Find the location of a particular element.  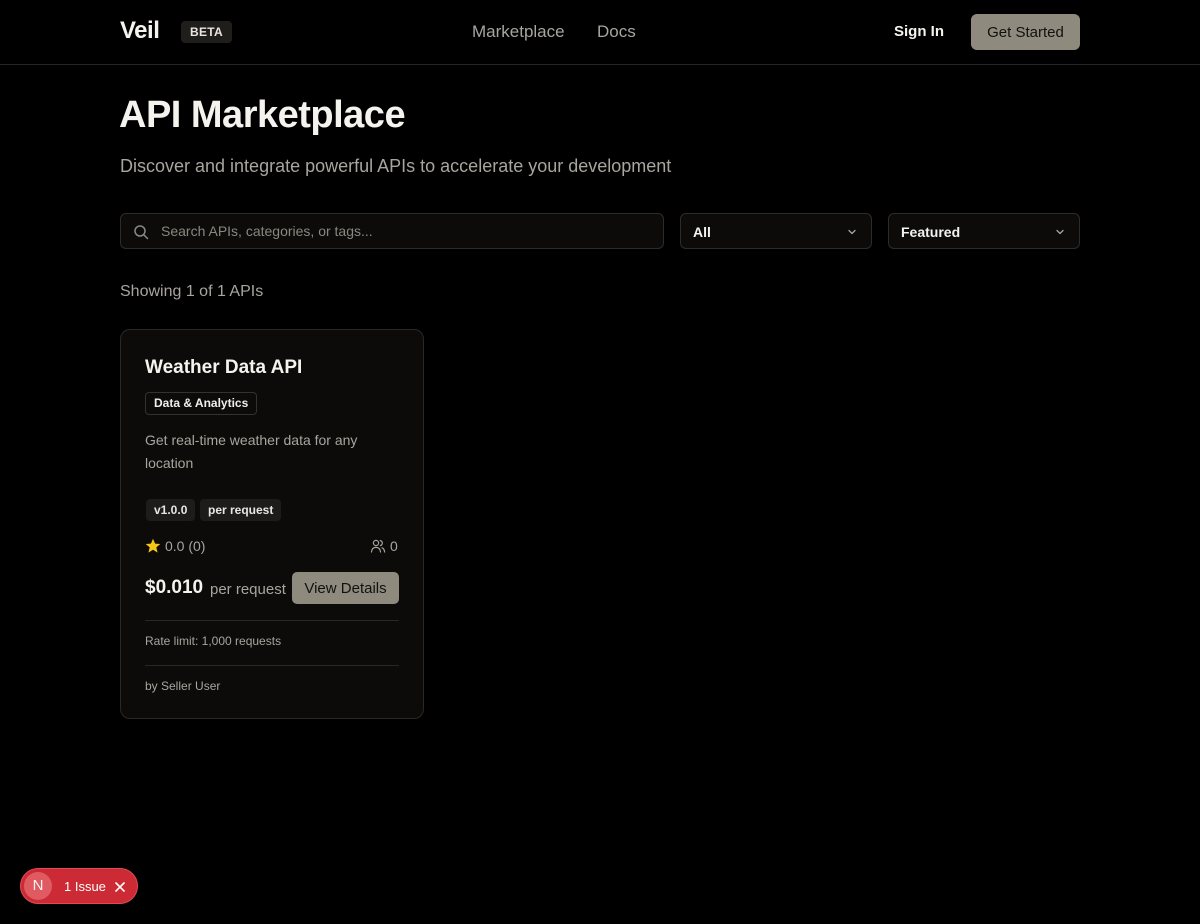

users-count: 0 is located at coordinates (394, 546).